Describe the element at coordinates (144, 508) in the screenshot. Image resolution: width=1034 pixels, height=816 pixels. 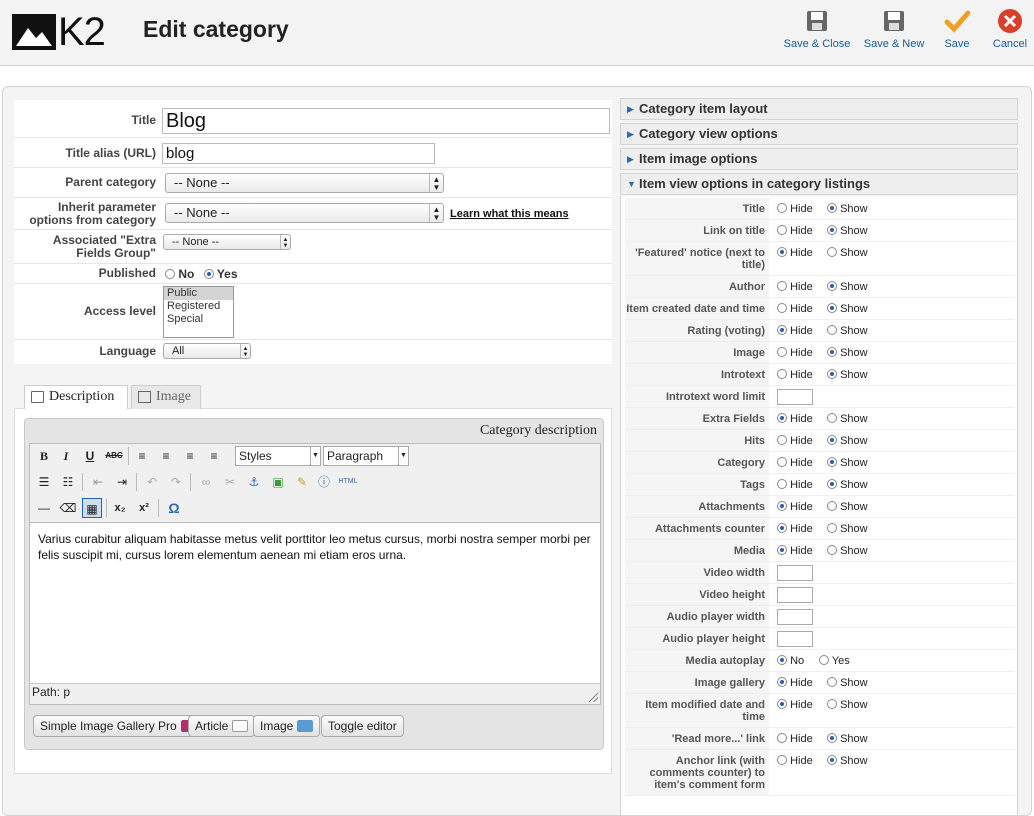
I see `superscript-icon: x²` at that location.